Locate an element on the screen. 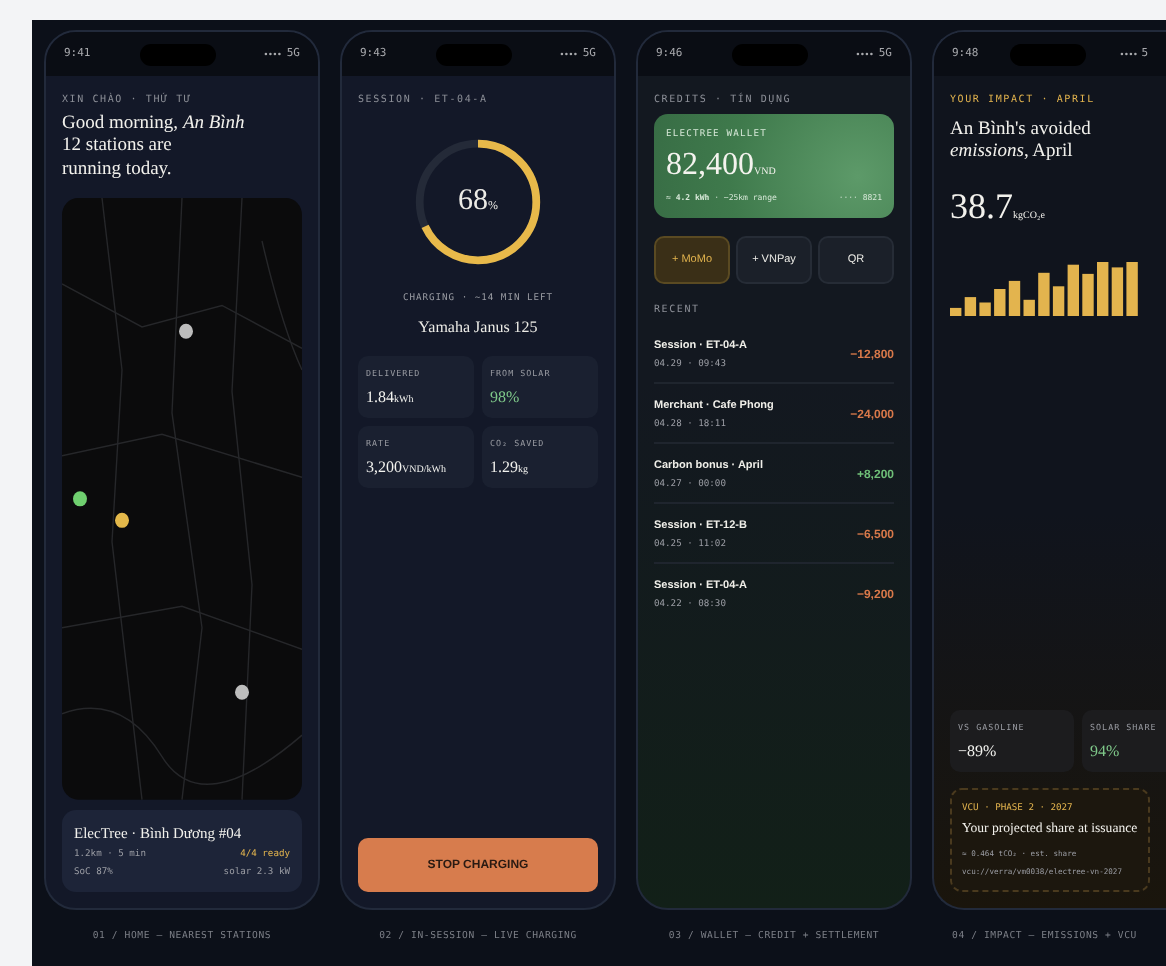 The width and height of the screenshot is (1166, 966). greeting-heading: Good morning, An Bình is located at coordinates (154, 125).